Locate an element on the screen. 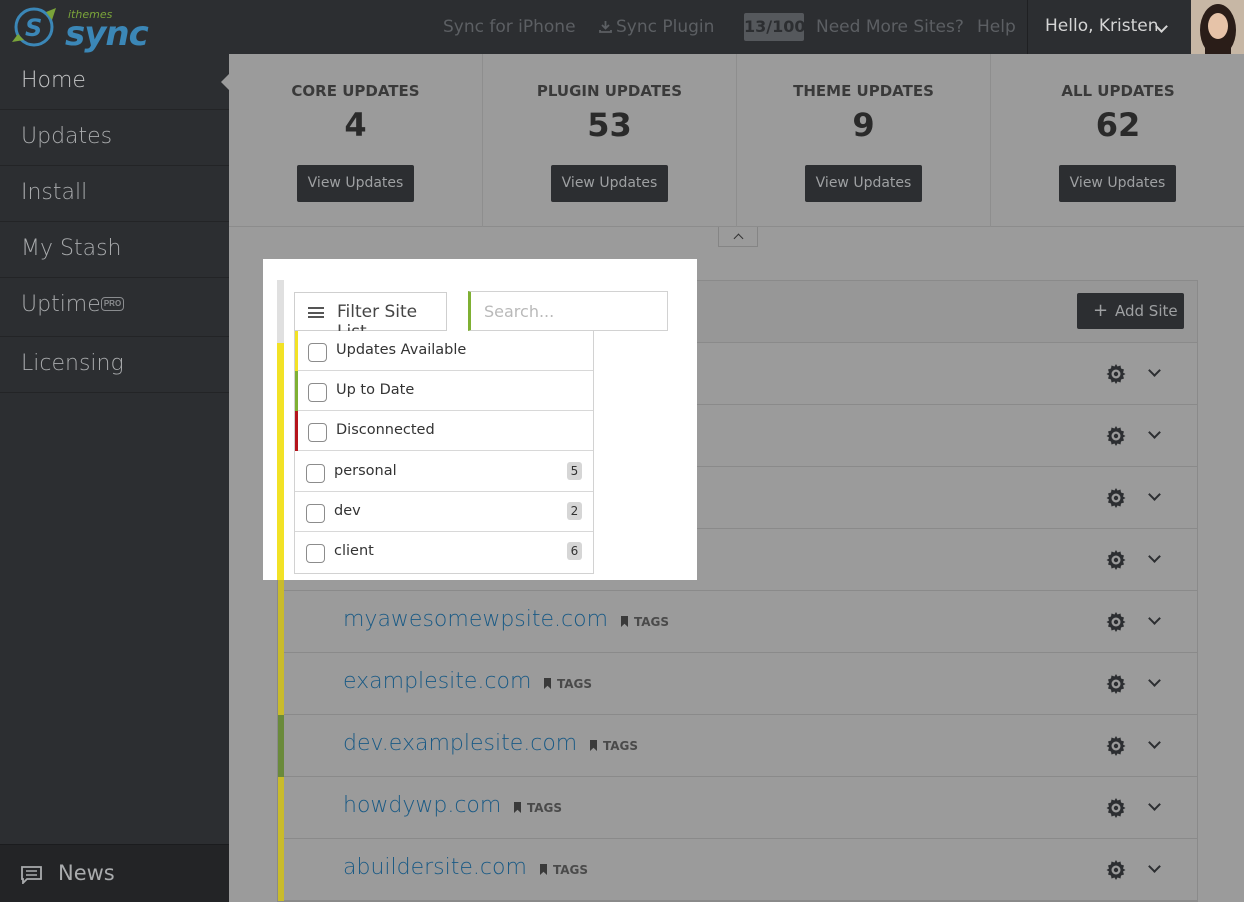 The height and width of the screenshot is (902, 1244). filter-option-disconnected: Disconnected is located at coordinates (444, 431).